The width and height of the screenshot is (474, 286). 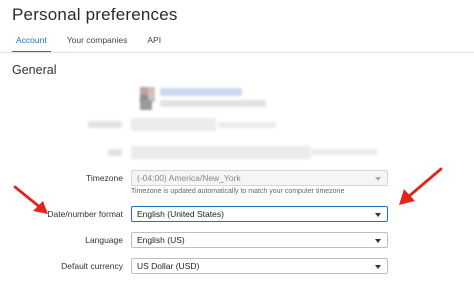 What do you see at coordinates (259, 214) in the screenshot?
I see `date-format-select: English (United States)` at bounding box center [259, 214].